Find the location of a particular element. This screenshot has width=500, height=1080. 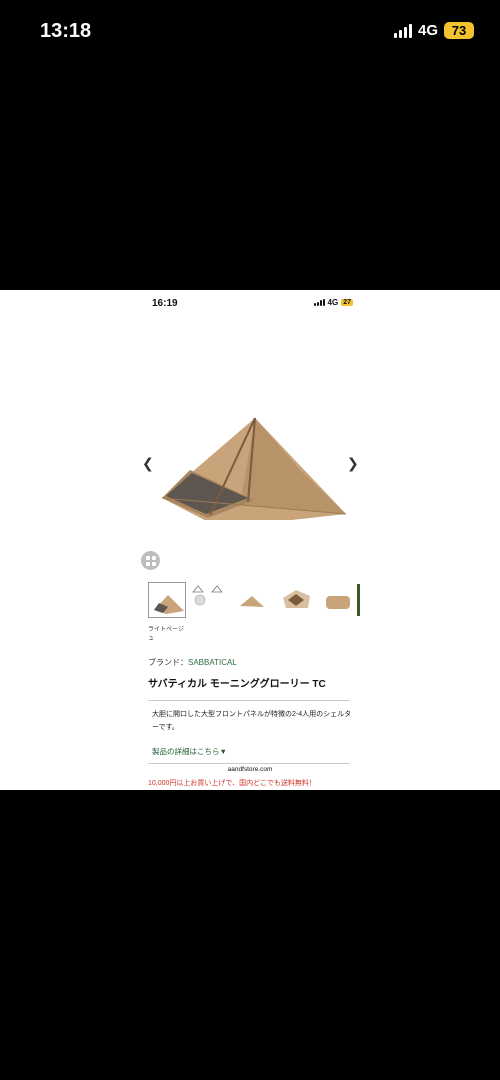

grid-view-button is located at coordinates (150, 560).